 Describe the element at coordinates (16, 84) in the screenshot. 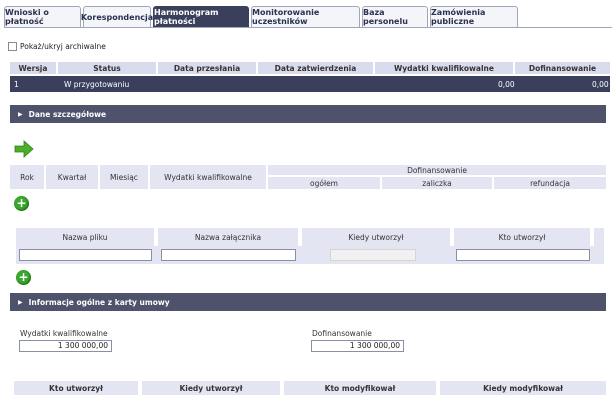

I see `row-version: 1` at that location.